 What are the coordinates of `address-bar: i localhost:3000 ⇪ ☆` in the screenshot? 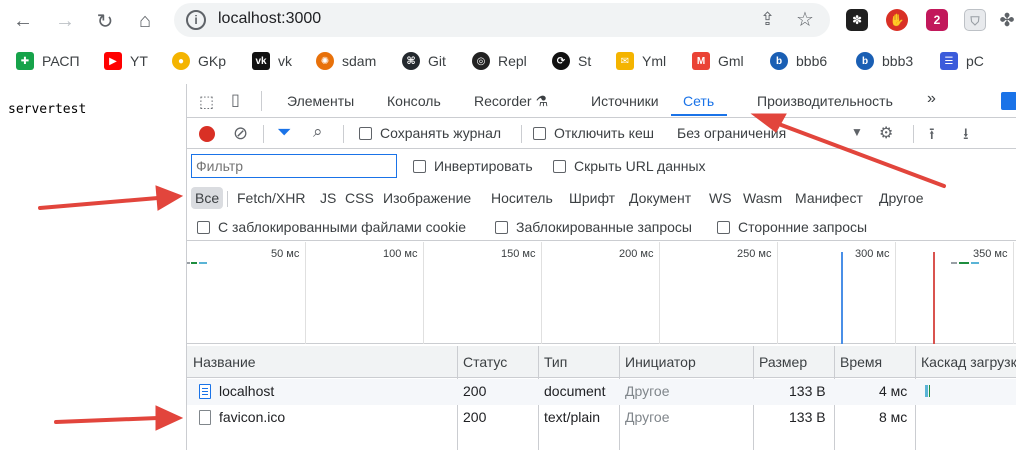 It's located at (502, 20).